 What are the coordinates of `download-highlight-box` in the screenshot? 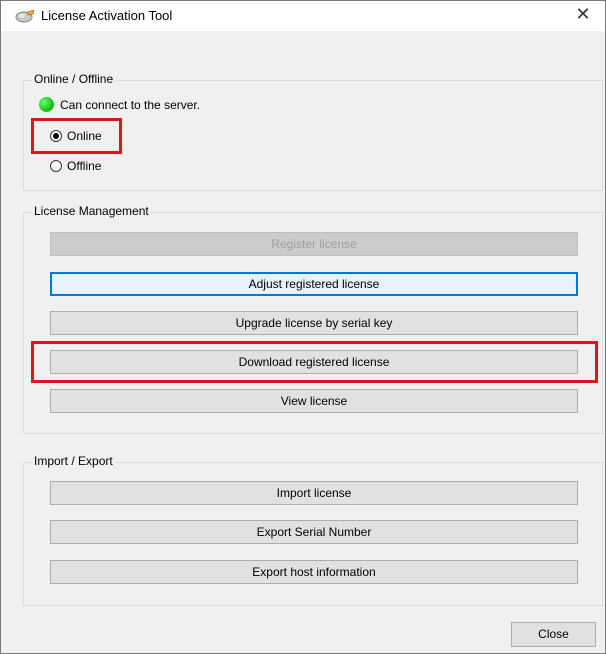 It's located at (314, 362).